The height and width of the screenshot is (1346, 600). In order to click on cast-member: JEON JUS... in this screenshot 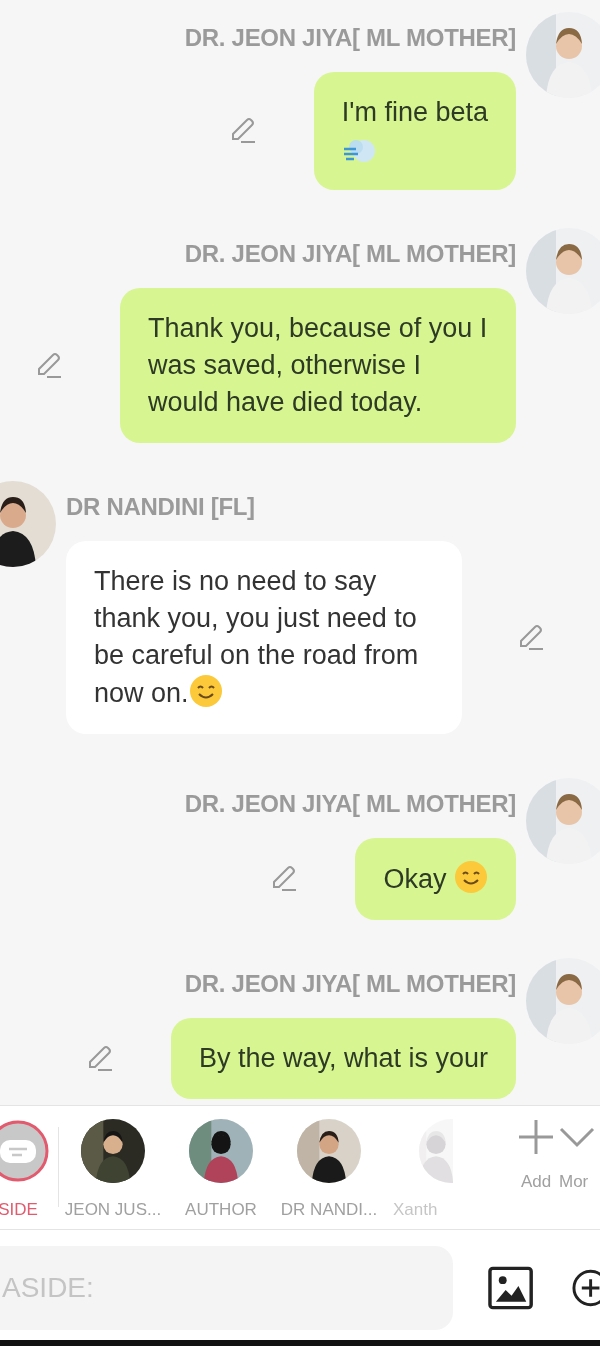, I will do `click(113, 1171)`.